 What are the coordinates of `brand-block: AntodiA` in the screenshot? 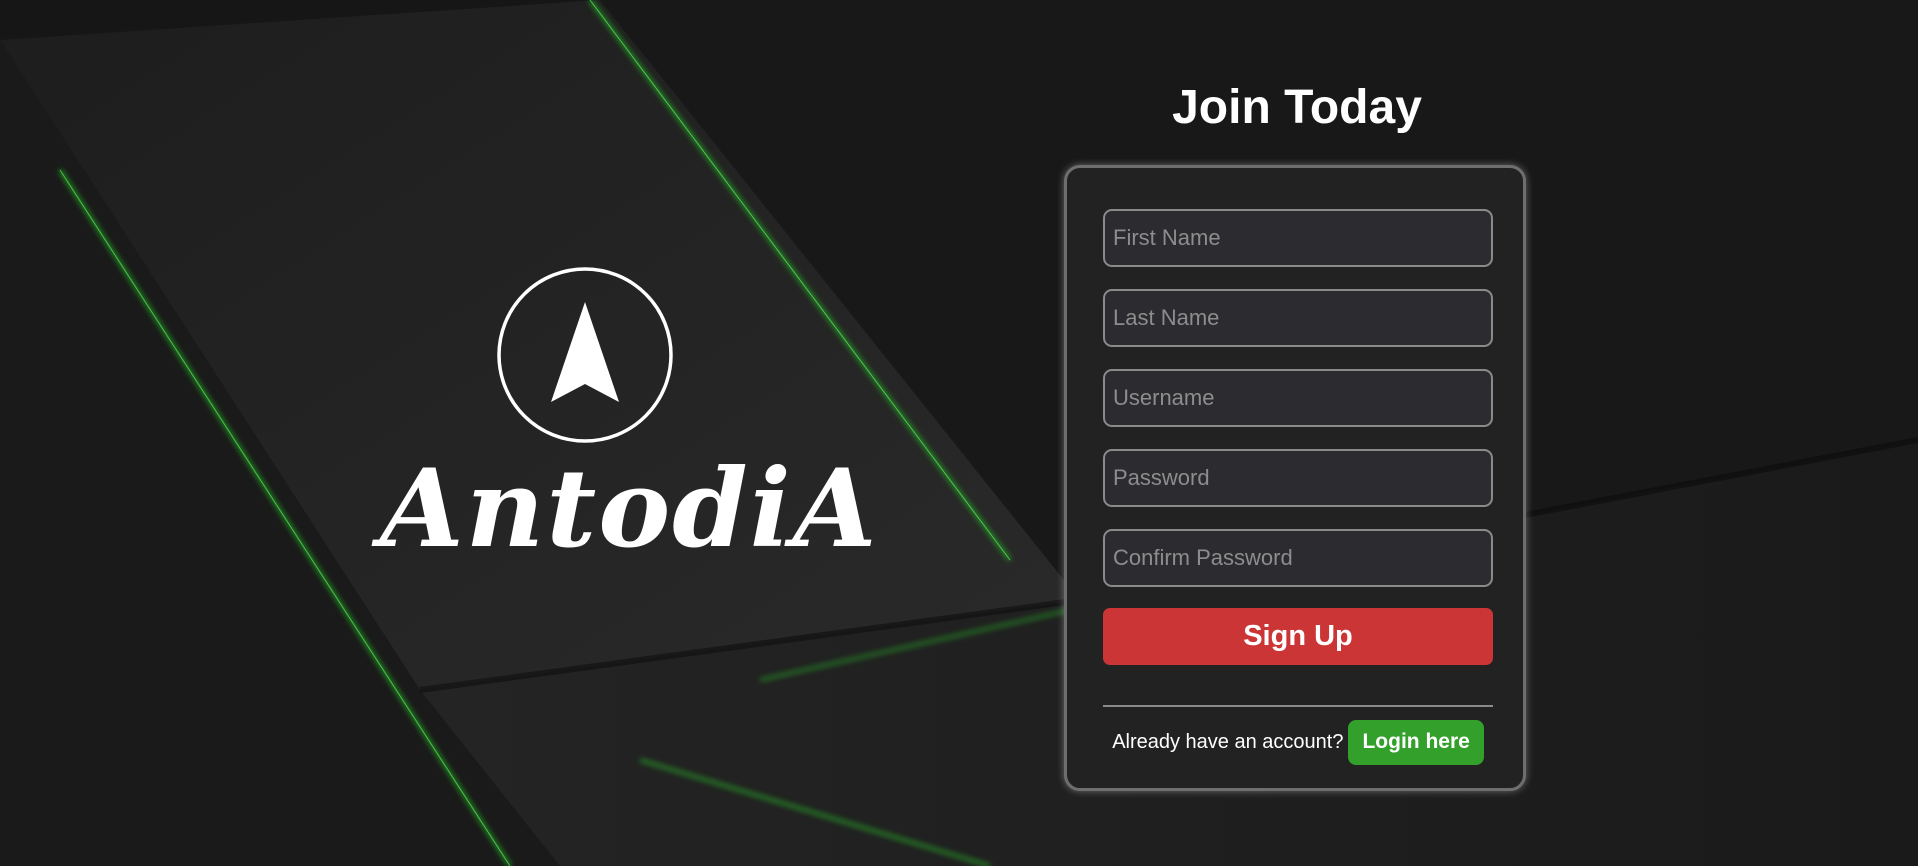 It's located at (629, 421).